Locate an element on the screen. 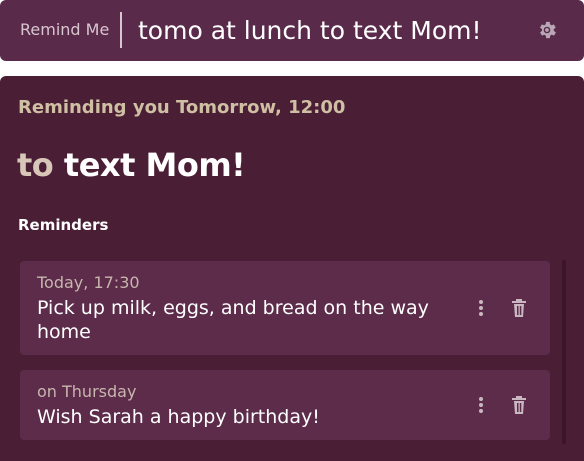 The height and width of the screenshot is (461, 584). reminder-preview-title: to text Mom! is located at coordinates (131, 165).